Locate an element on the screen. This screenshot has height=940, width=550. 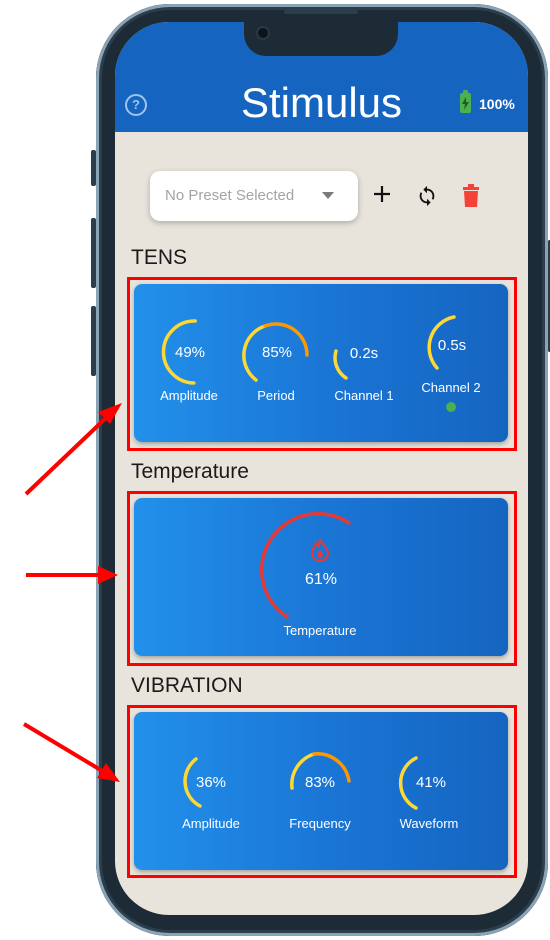
arrow-to-tens is located at coordinates (73, 449).